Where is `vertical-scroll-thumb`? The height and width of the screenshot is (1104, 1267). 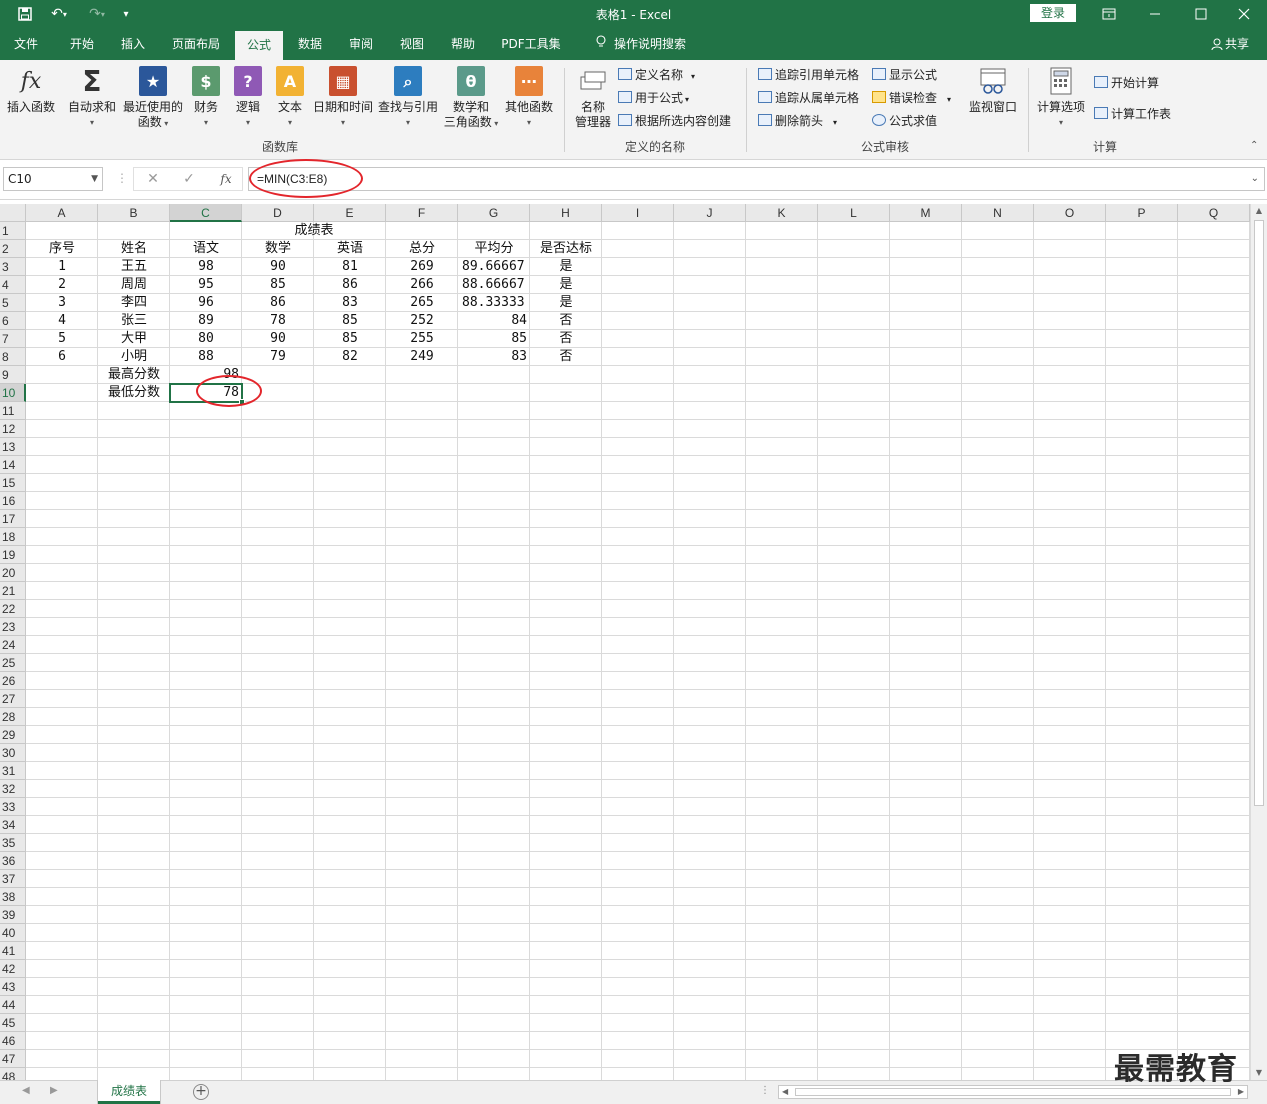 vertical-scroll-thumb is located at coordinates (1259, 513).